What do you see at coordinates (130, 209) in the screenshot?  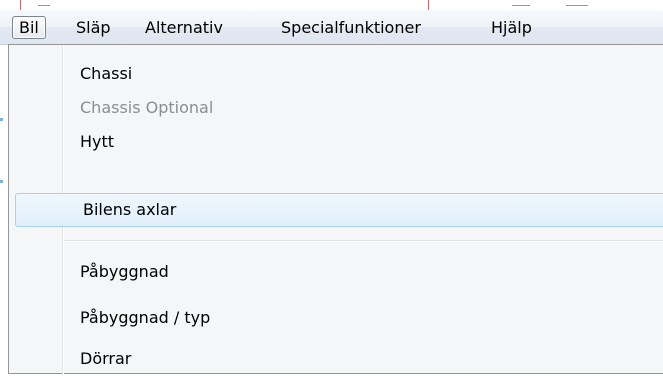 I see `menu-item-label: Bilens axlar` at bounding box center [130, 209].